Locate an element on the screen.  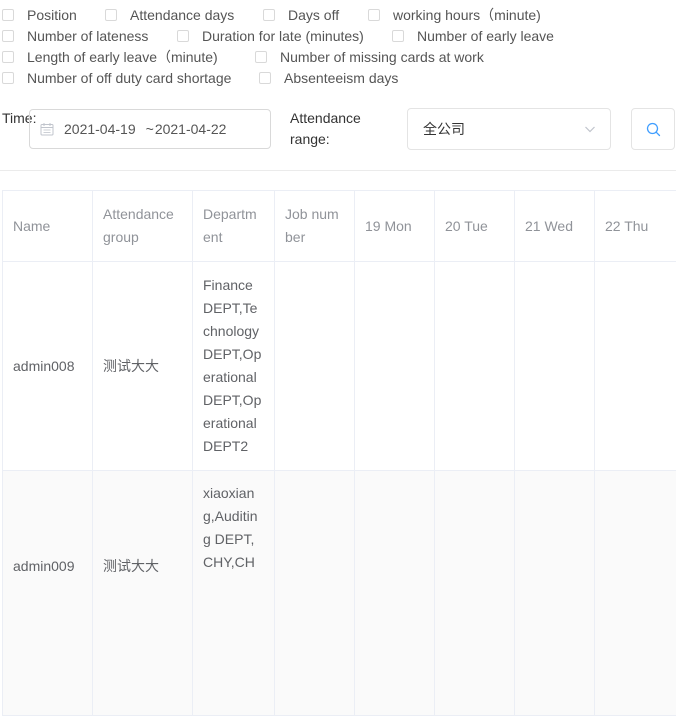
attendance-range-value: 全公司 is located at coordinates (444, 129).